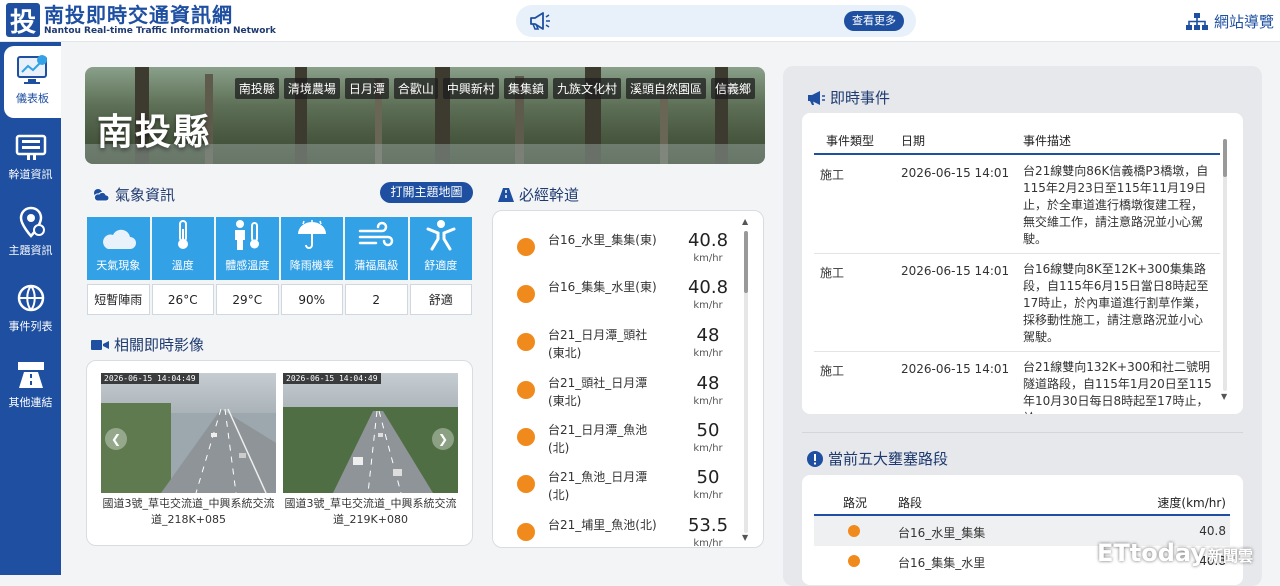 The width and height of the screenshot is (1280, 586). What do you see at coordinates (618, 390) in the screenshot?
I see `road-item: 台21_頭社_日月潭(東北) 48 km/hr` at bounding box center [618, 390].